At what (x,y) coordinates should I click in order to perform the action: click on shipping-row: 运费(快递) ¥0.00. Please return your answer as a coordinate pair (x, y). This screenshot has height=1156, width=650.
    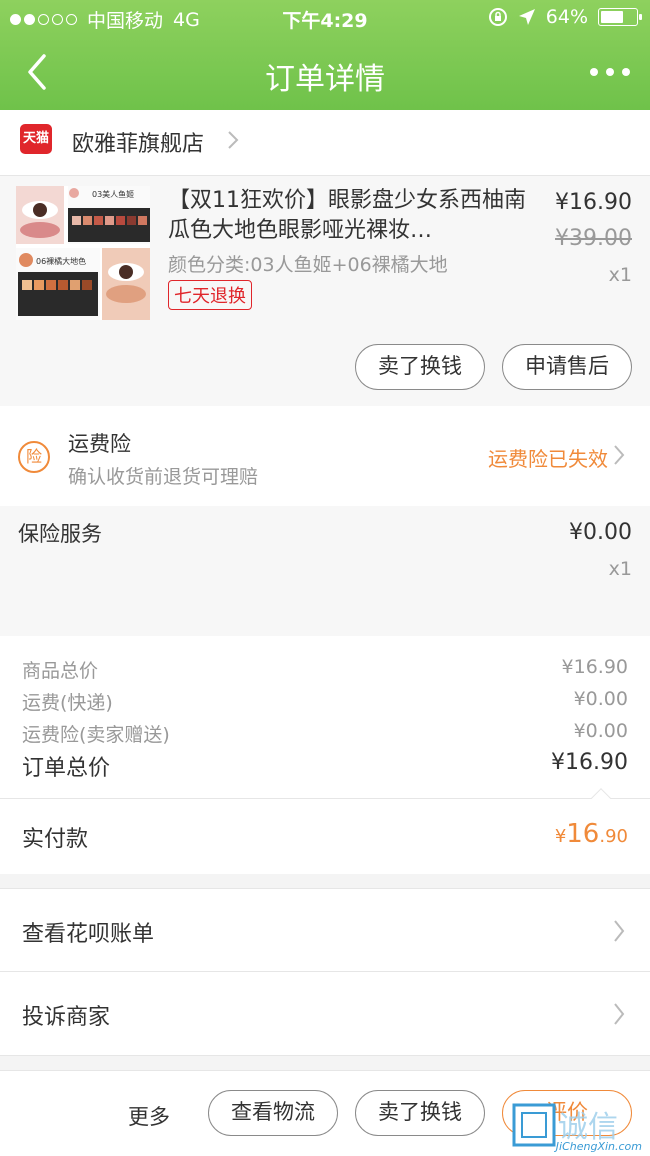
    Looking at the image, I should click on (325, 701).